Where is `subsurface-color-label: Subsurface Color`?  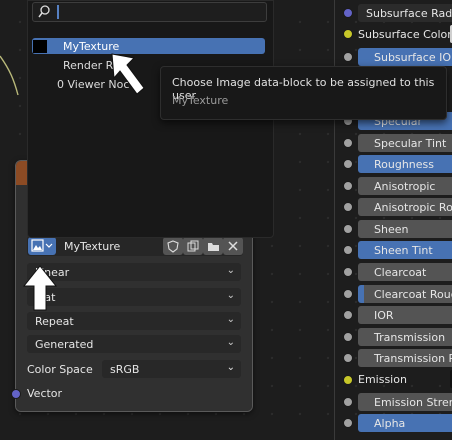 subsurface-color-label: Subsurface Color is located at coordinates (405, 34).